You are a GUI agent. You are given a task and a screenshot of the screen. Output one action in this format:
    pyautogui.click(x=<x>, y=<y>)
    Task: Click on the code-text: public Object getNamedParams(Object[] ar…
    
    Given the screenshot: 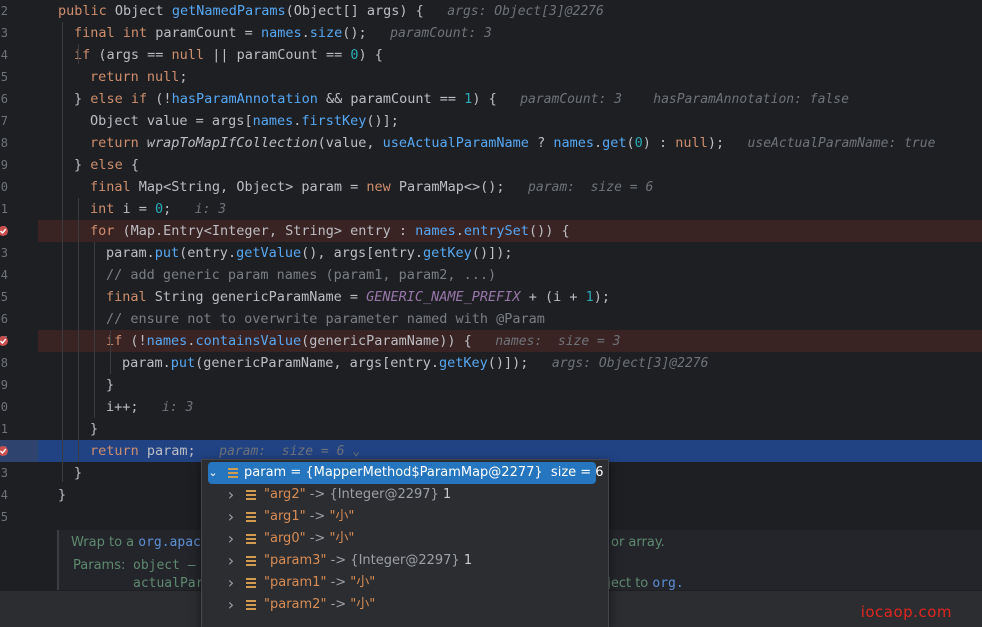 What is the action you would take?
    pyautogui.click(x=331, y=11)
    